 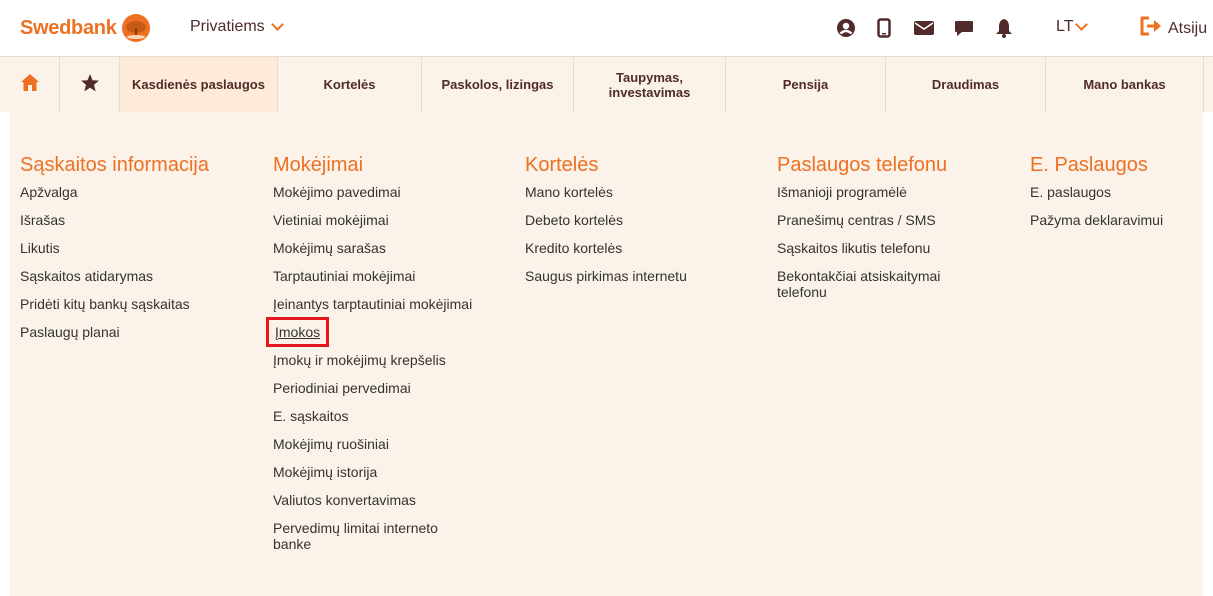 I want to click on menu-item: Pervedimų limitai interneto banke, so click(x=375, y=536).